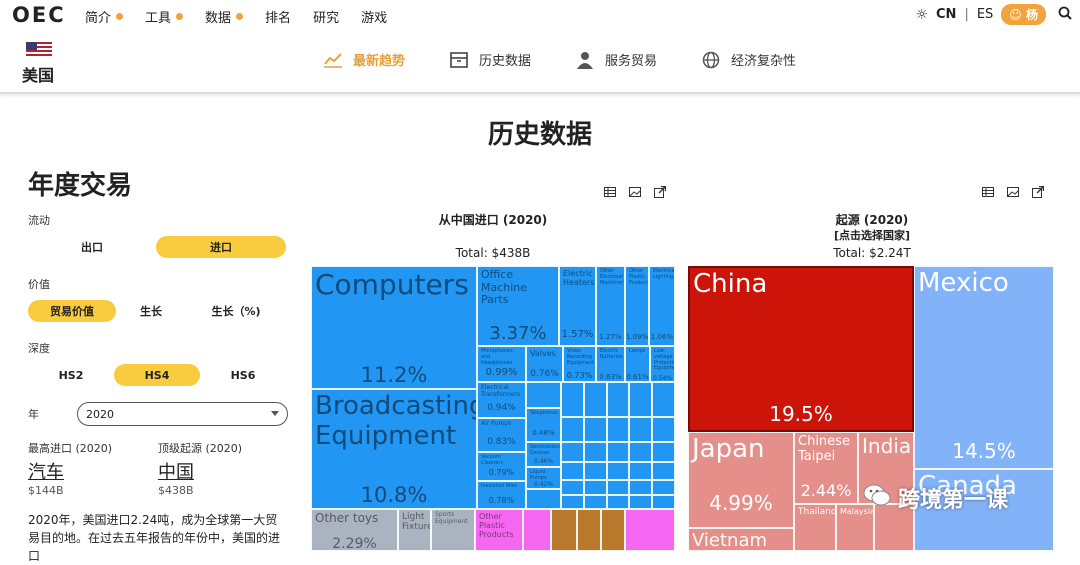 This screenshot has height=565, width=1080. Describe the element at coordinates (579, 364) in the screenshot. I see `treemap-cell: Video Recording Equipment 0.73%` at that location.